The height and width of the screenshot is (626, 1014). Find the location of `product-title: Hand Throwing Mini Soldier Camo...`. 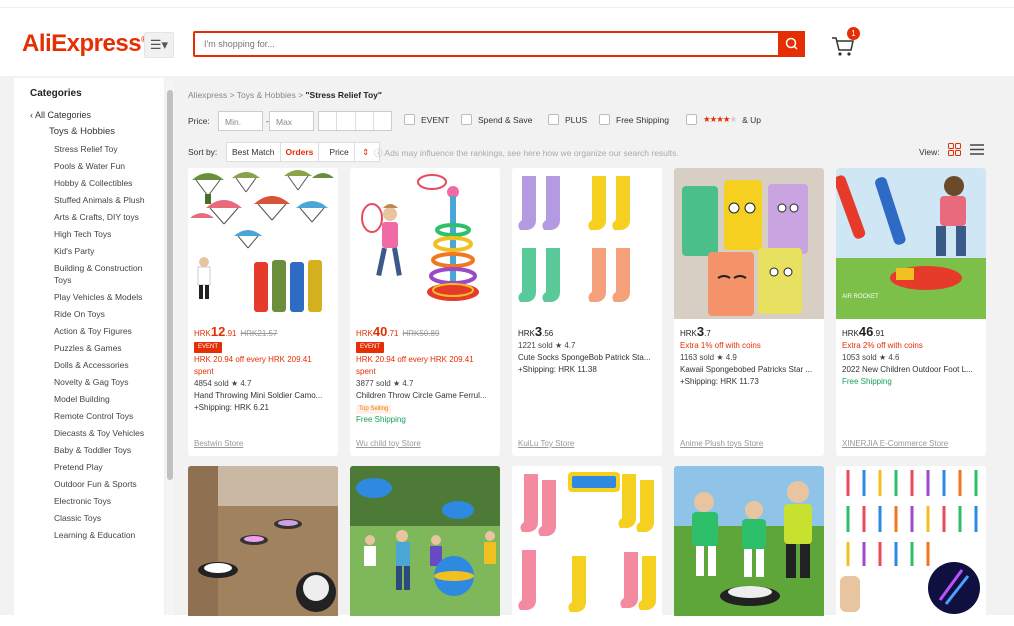

product-title: Hand Throwing Mini Soldier Camo... is located at coordinates (263, 396).